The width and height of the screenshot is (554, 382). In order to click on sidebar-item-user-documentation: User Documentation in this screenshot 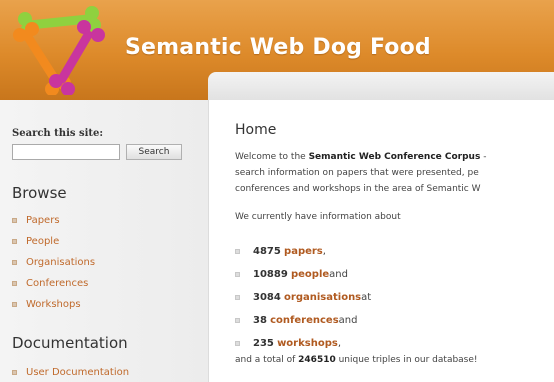, I will do `click(70, 372)`.